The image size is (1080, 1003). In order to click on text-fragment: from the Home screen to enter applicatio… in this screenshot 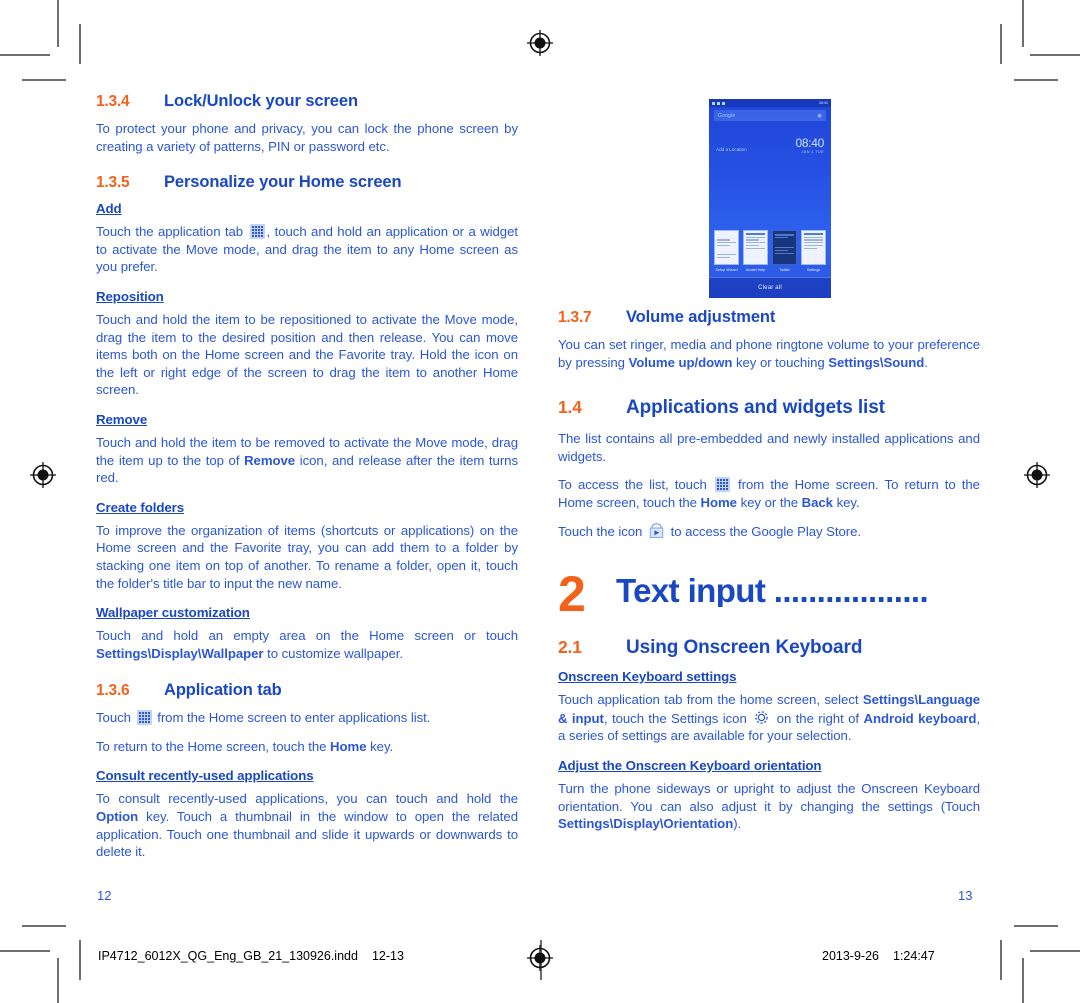, I will do `click(294, 718)`.